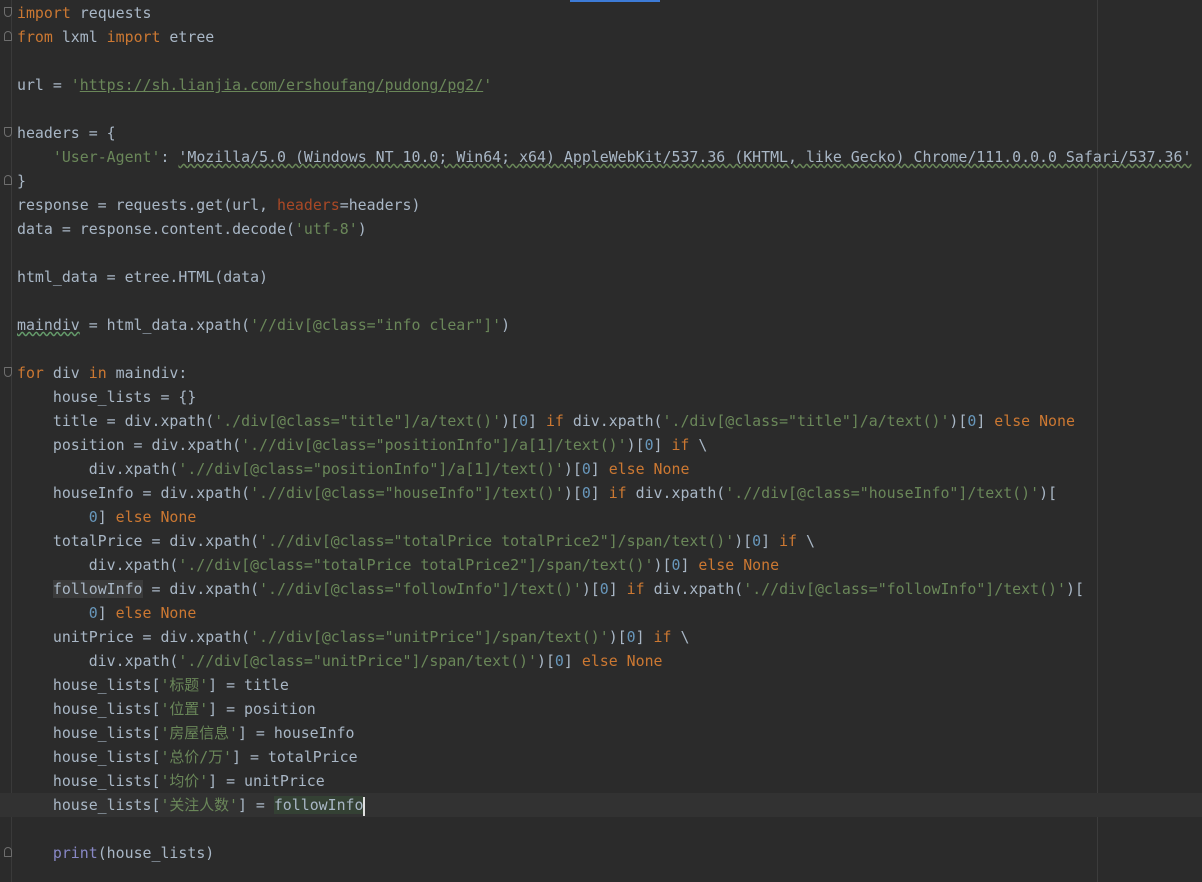 The image size is (1202, 882). I want to click on code-token: = div.xpath(, so click(201, 589).